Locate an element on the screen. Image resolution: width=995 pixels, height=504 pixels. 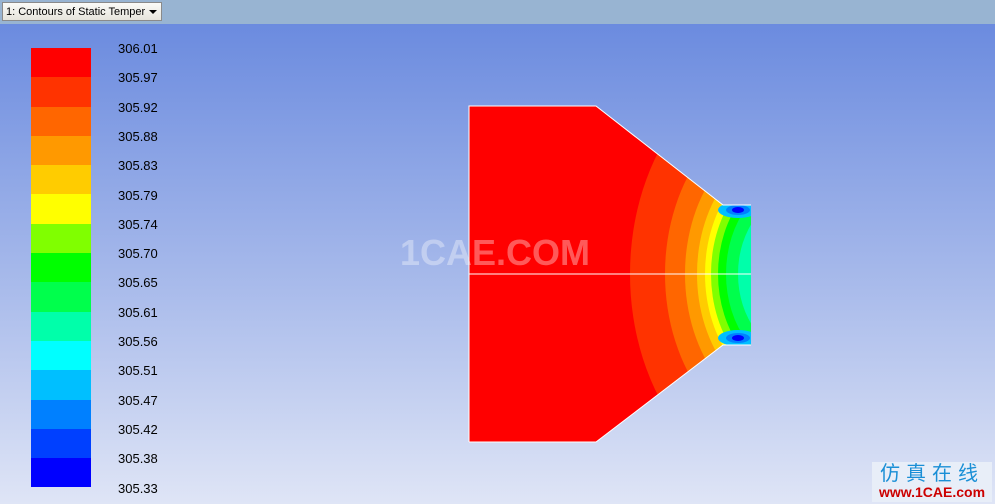
watermark: 1CAE.COM is located at coordinates (495, 252).